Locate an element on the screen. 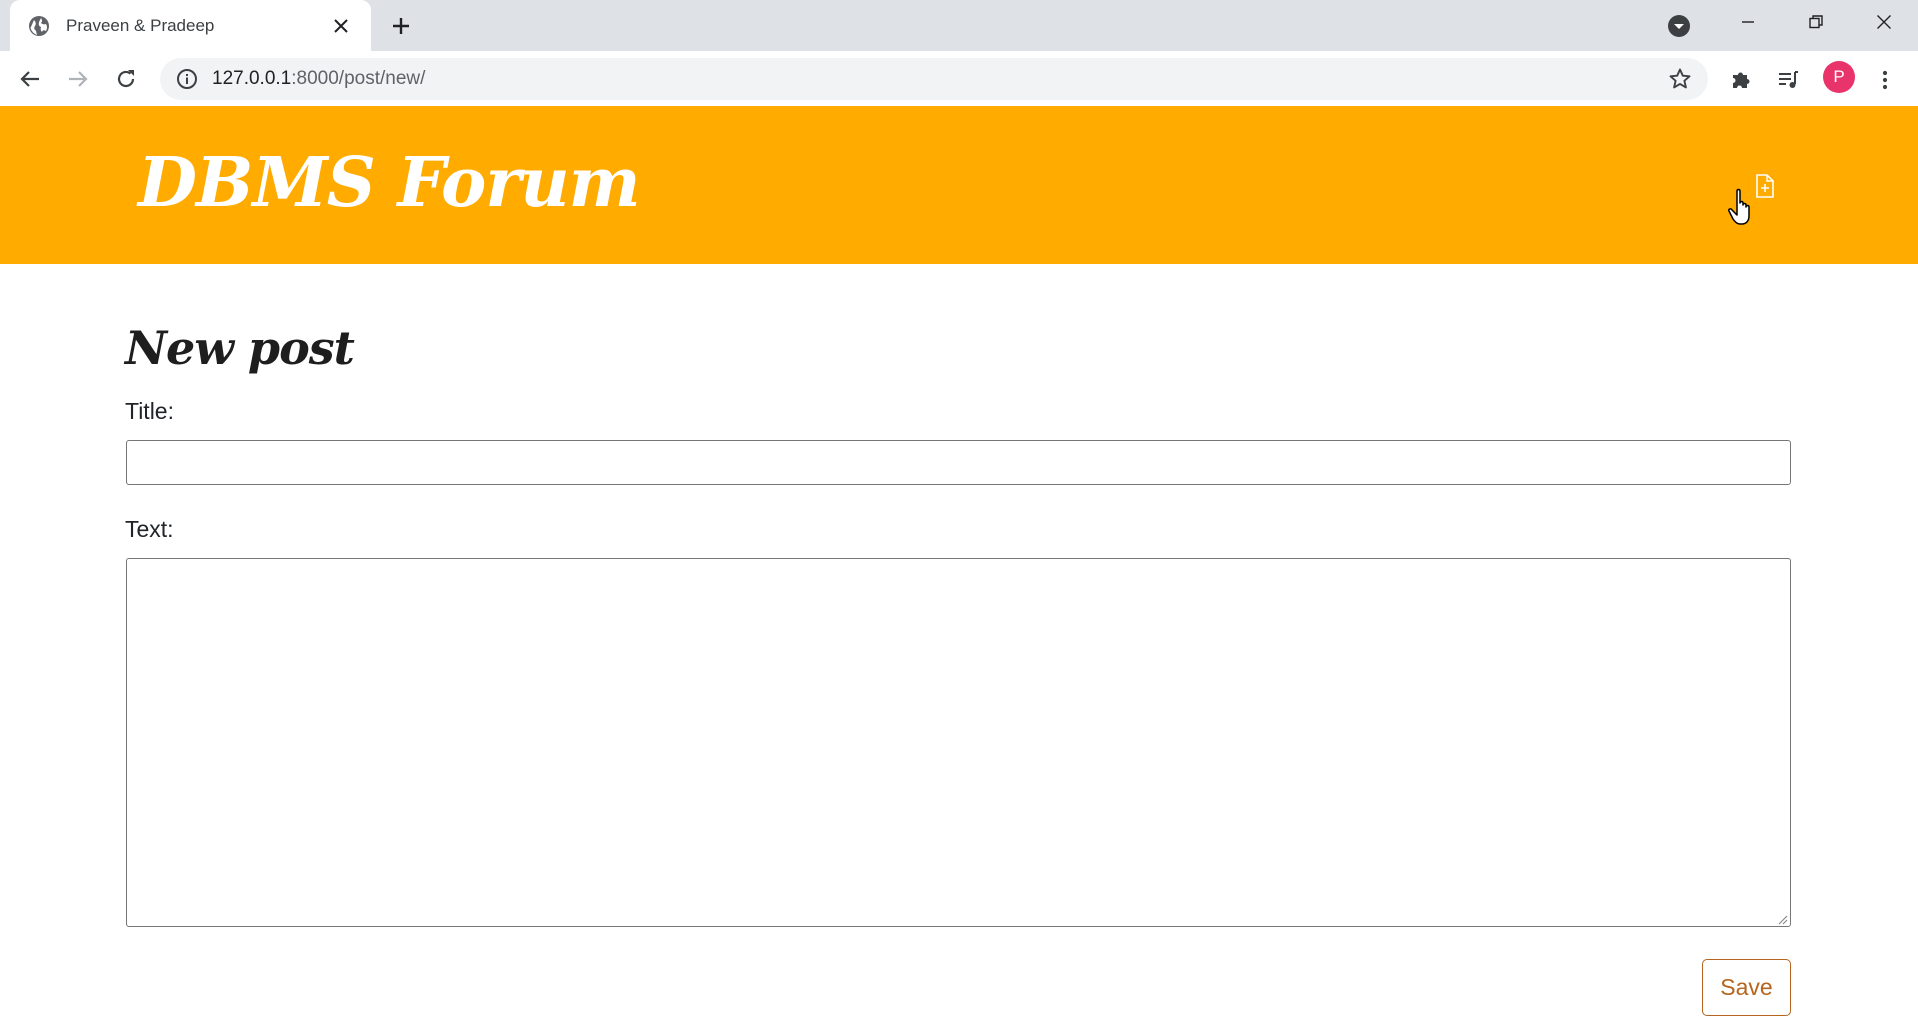 The image size is (1918, 1018). back-button is located at coordinates (30, 79).